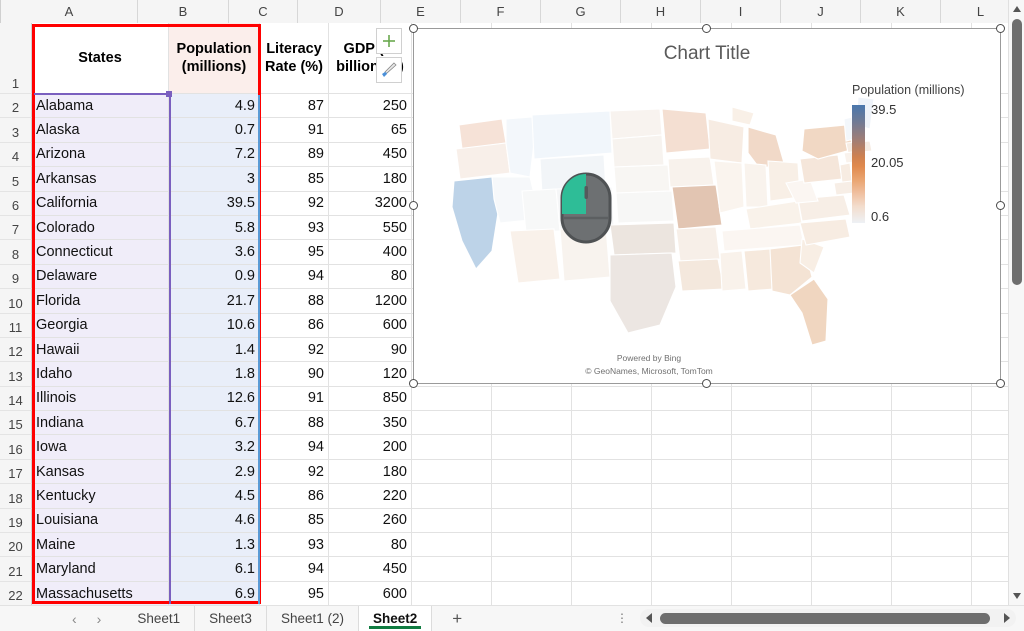 This screenshot has height=631, width=1024. Describe the element at coordinates (16, 350) in the screenshot. I see `row-header-12: 12` at that location.